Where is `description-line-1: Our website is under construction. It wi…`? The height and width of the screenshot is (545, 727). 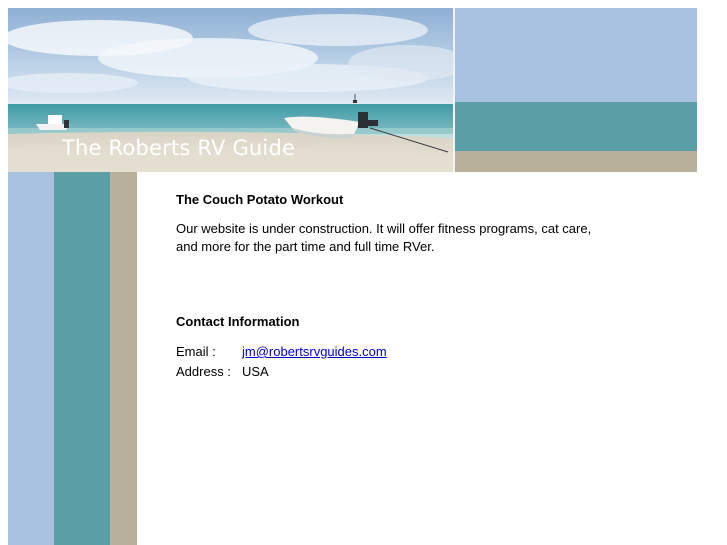
description-line-1: Our website is under construction. It wi… is located at coordinates (384, 228).